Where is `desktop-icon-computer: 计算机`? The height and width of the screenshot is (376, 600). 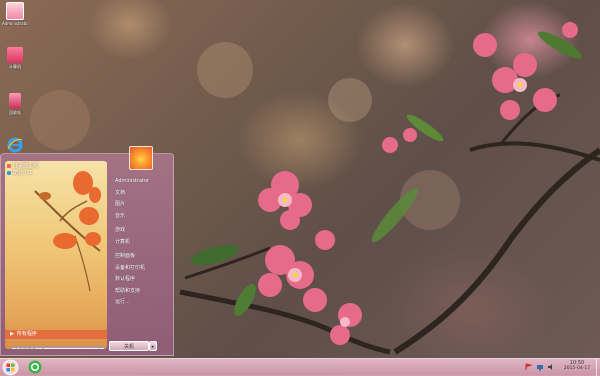 desktop-icon-computer: 计算机 is located at coordinates (15, 58).